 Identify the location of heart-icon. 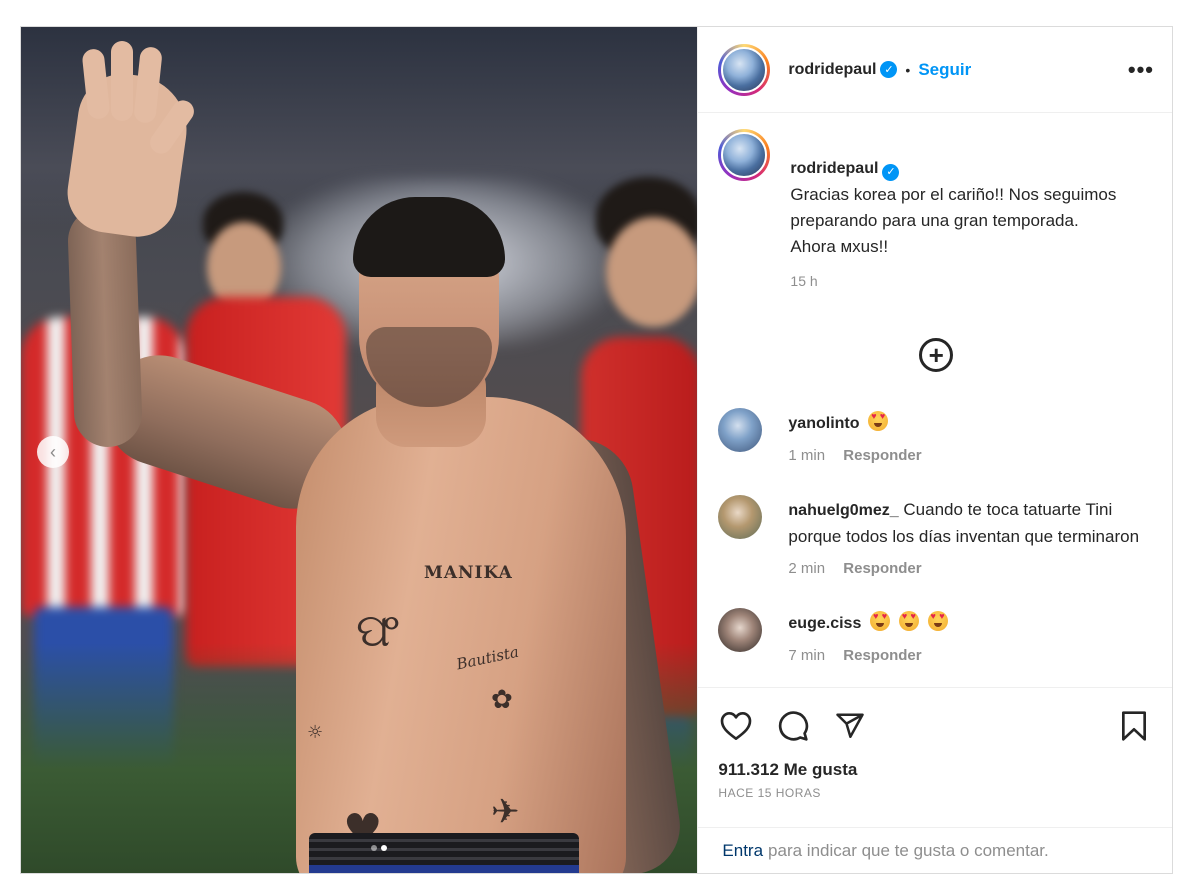
(736, 726).